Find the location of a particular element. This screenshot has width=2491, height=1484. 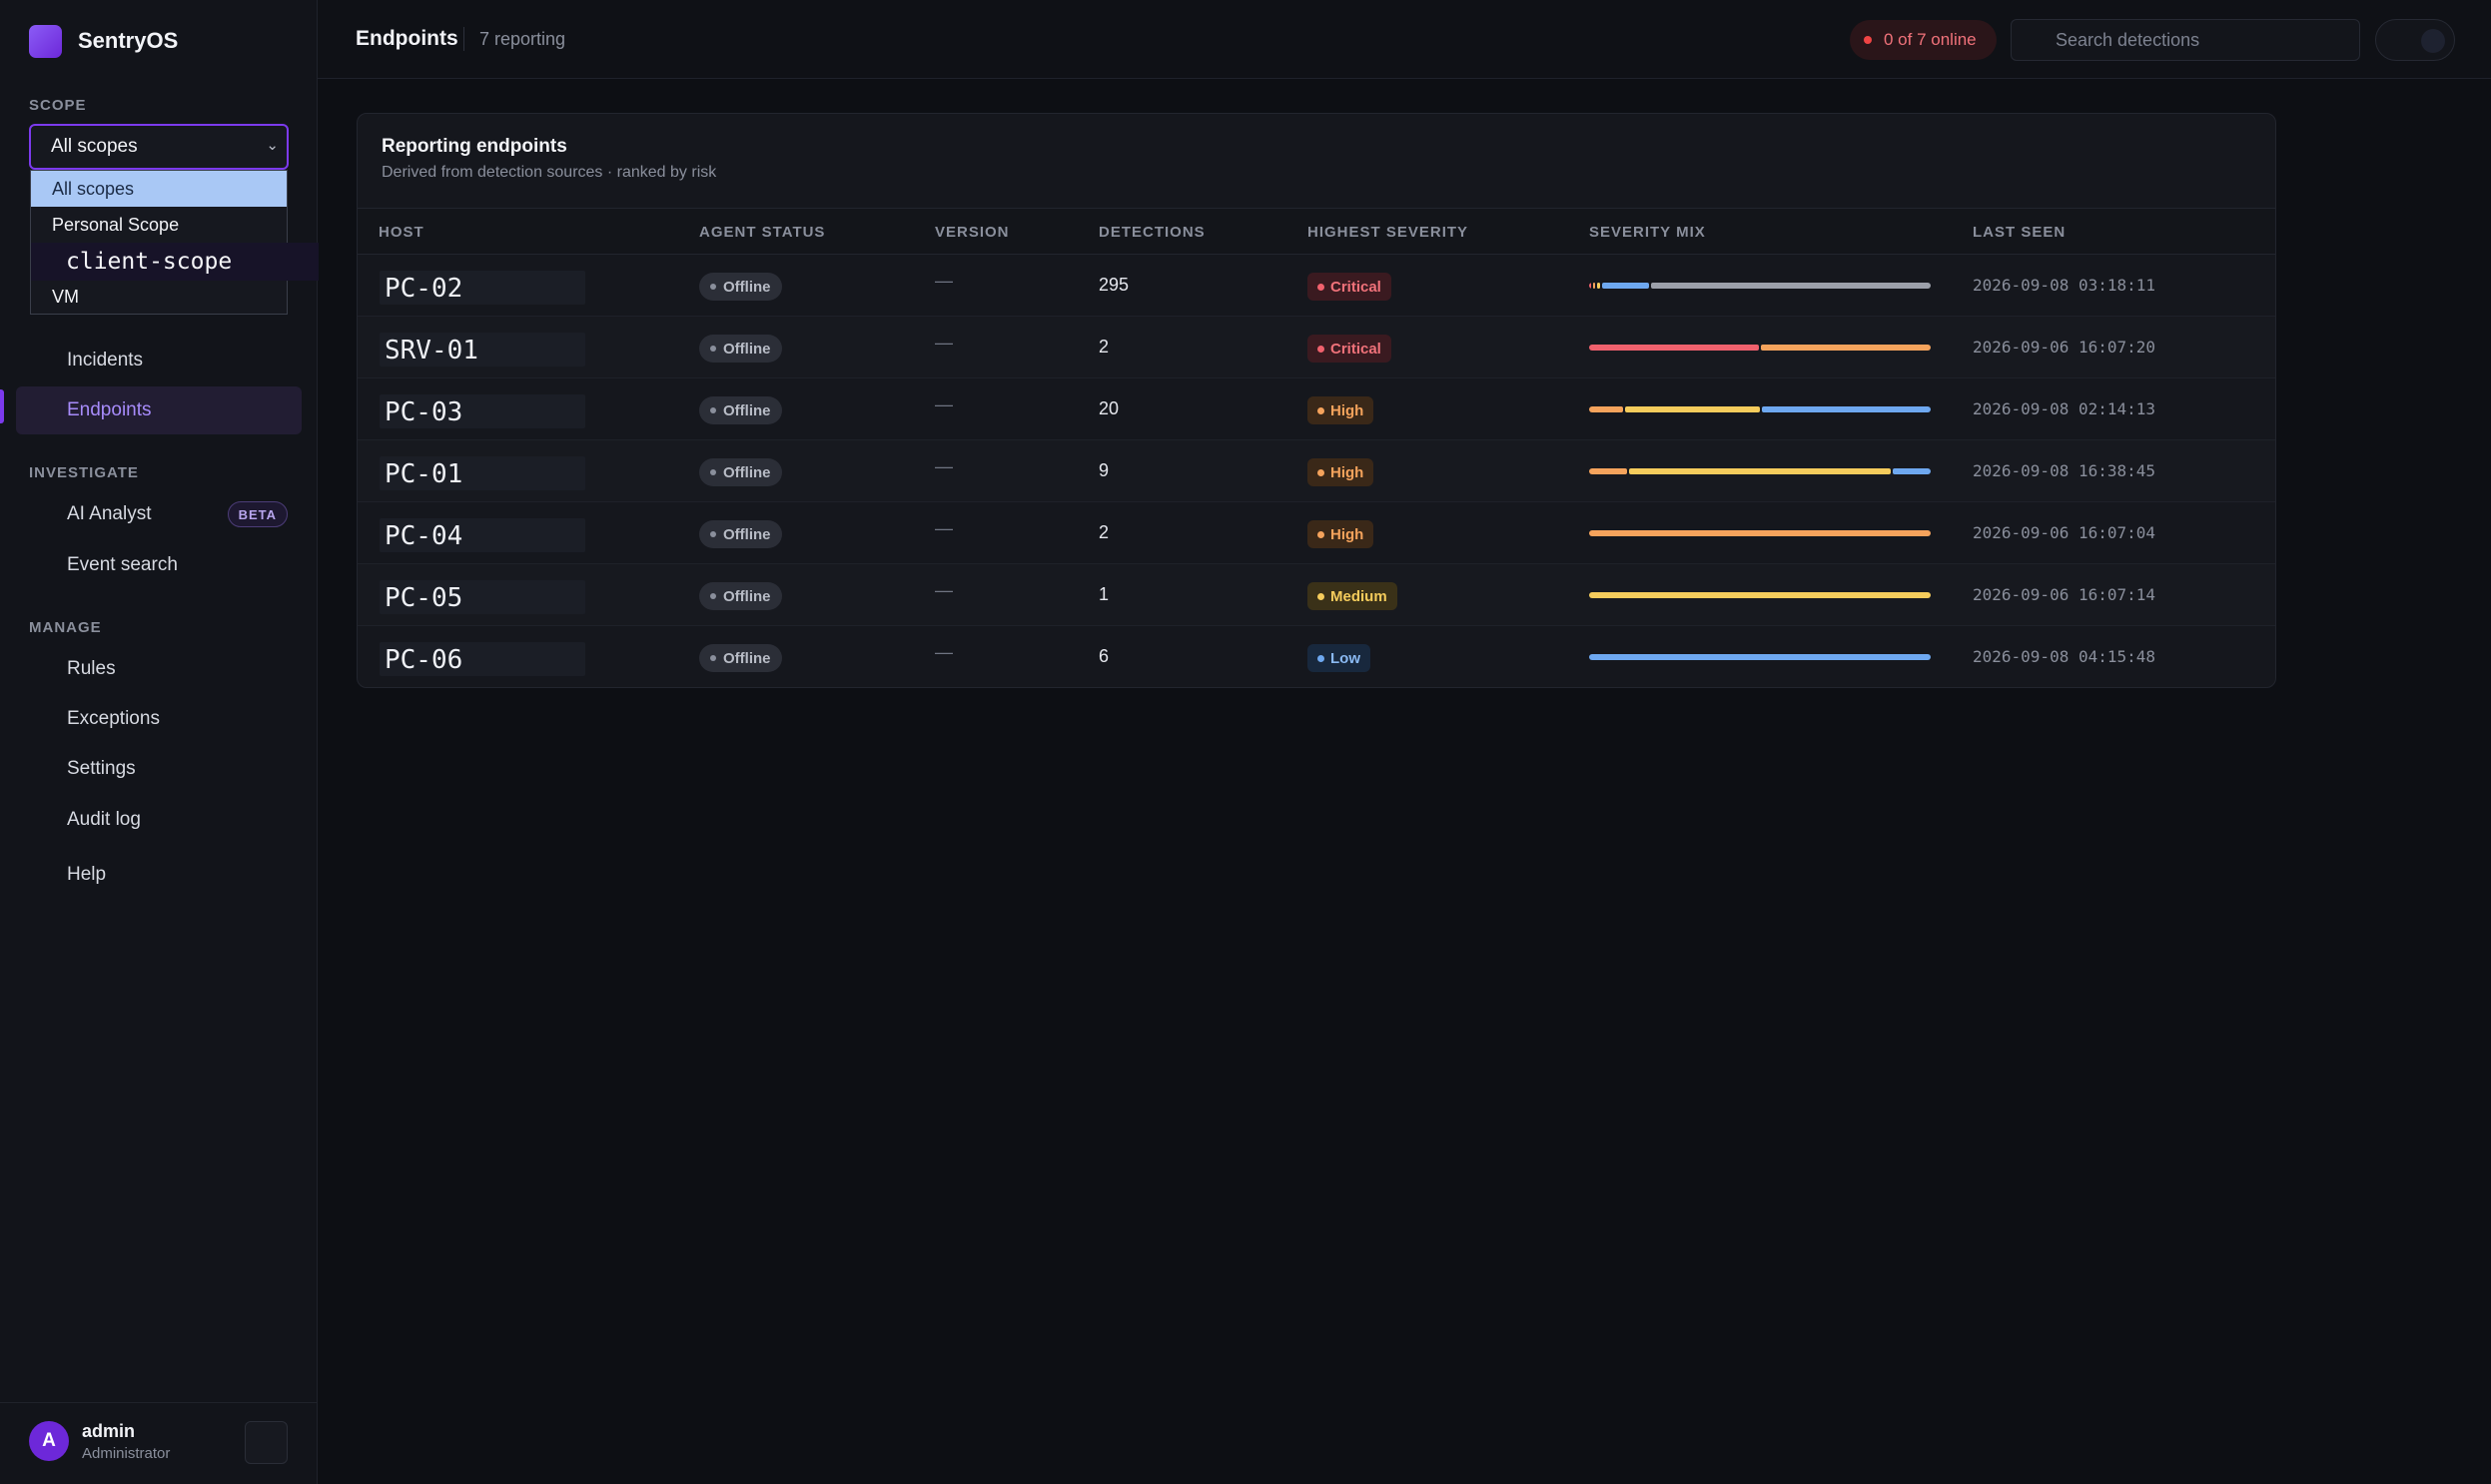

host-name: PC-06 is located at coordinates (423, 660).